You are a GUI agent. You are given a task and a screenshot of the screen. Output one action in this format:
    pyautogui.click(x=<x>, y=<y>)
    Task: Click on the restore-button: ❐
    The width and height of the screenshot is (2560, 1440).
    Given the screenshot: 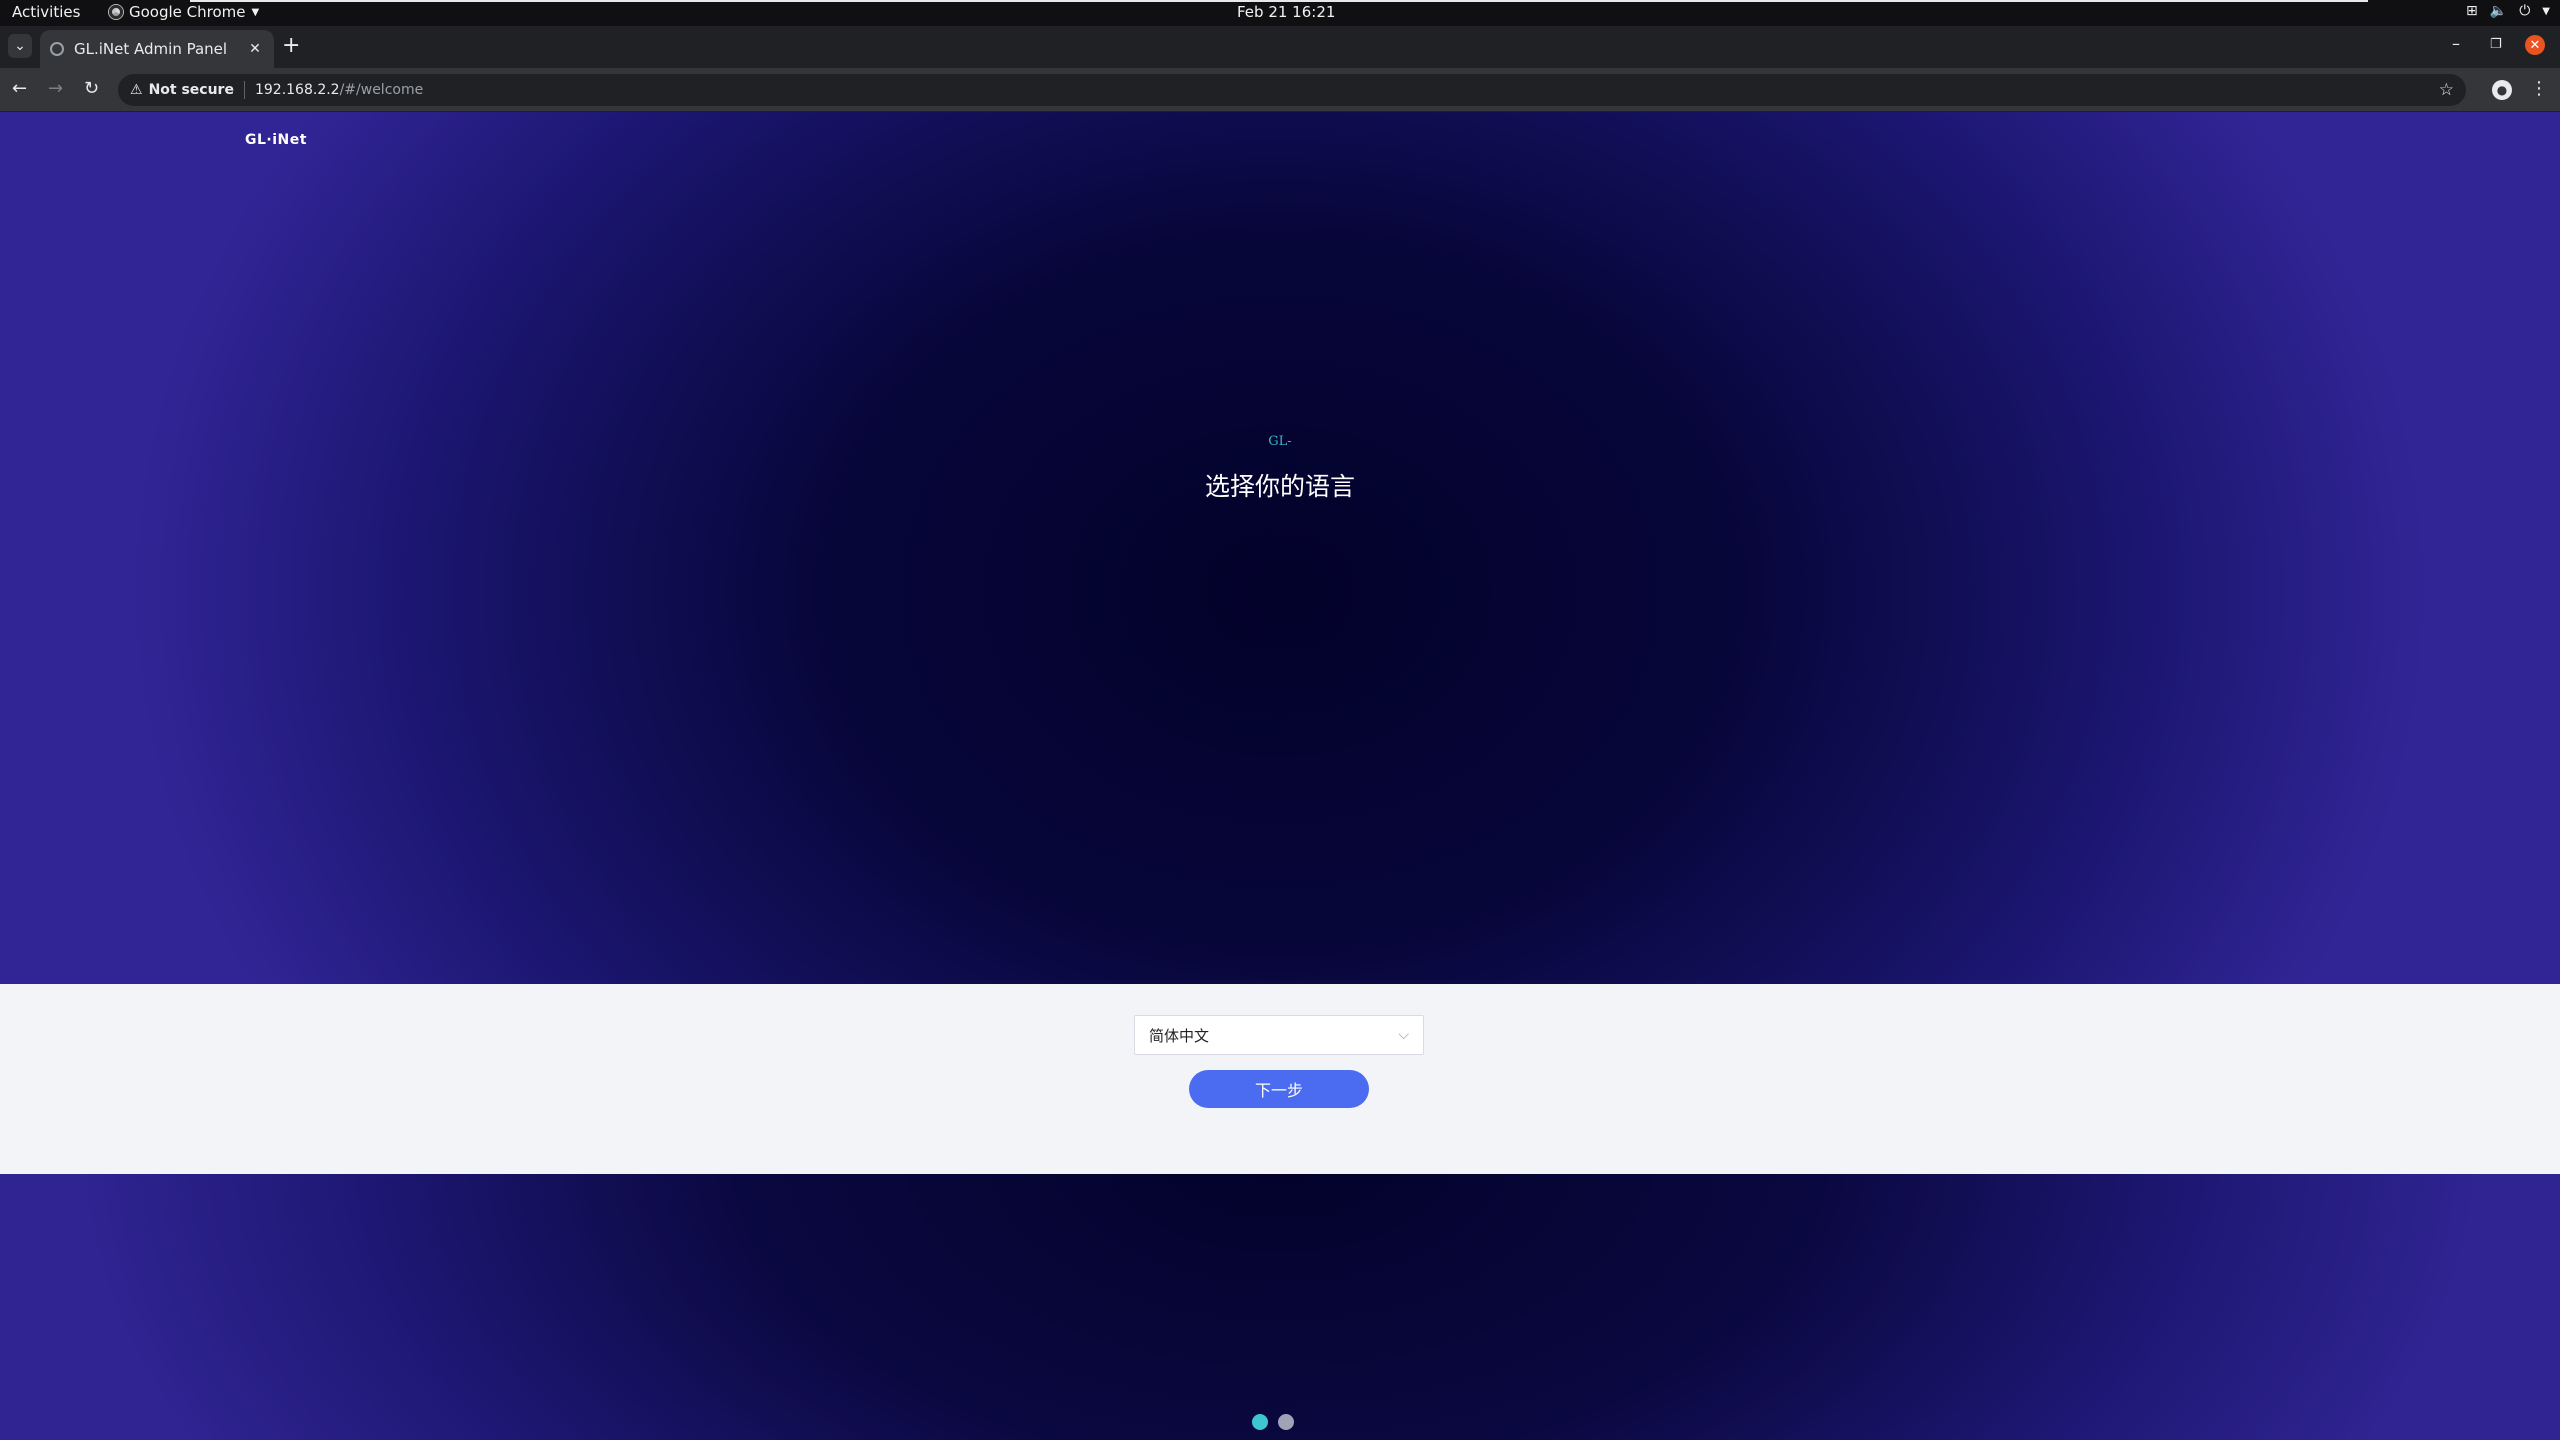 What is the action you would take?
    pyautogui.click(x=2496, y=44)
    